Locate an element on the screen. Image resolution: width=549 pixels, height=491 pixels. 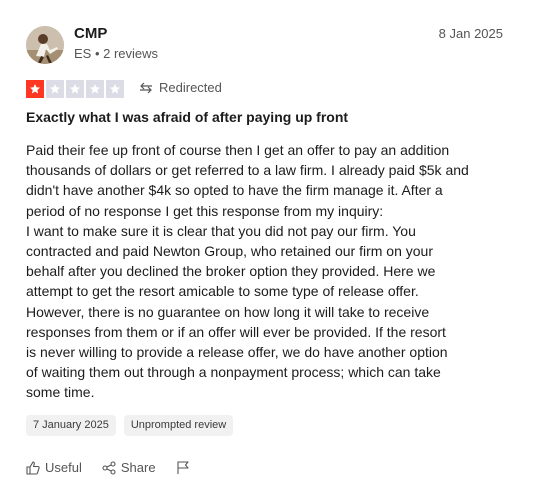
redirect-arrow-icon is located at coordinates (146, 87).